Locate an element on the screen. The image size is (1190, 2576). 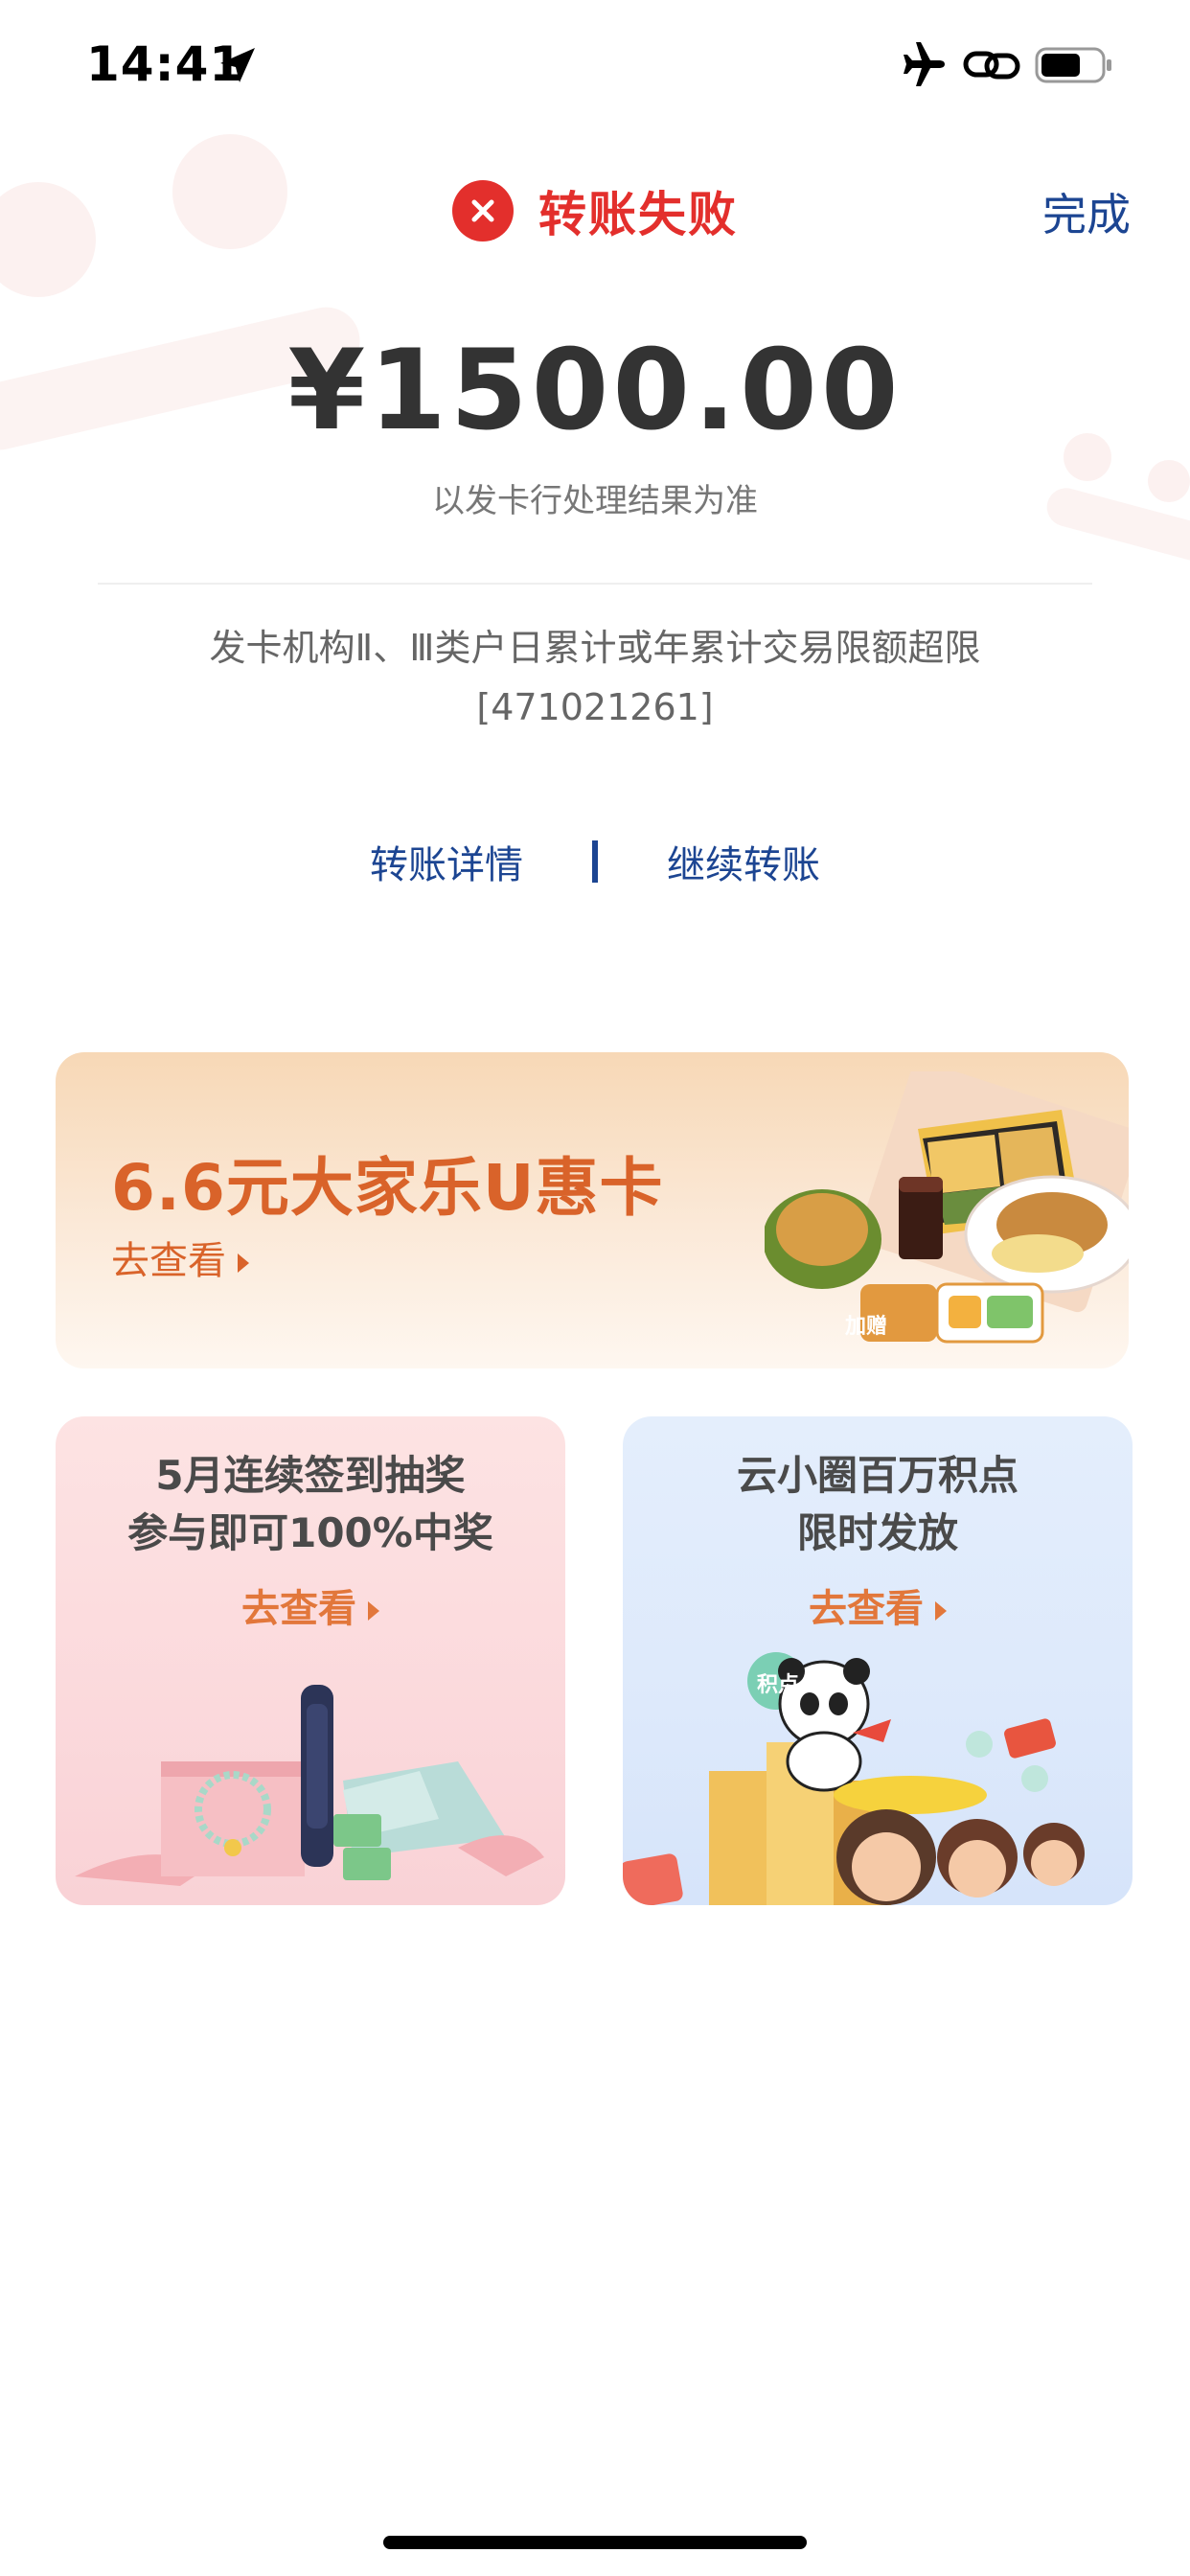
amount-note: 以发卡行处理结果为准 is located at coordinates (595, 501).